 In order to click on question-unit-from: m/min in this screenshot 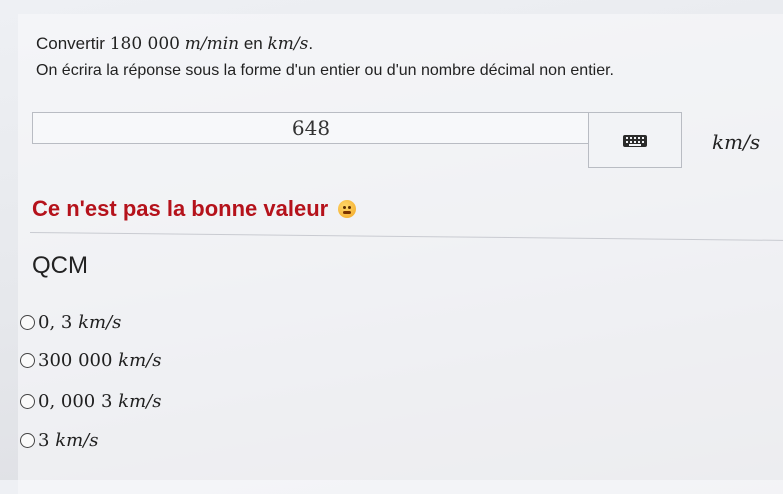, I will do `click(212, 44)`.